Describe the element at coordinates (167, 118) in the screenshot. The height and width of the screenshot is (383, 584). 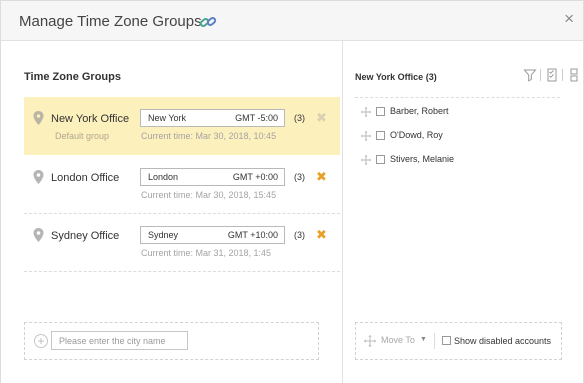
I see `city-value: New York` at that location.